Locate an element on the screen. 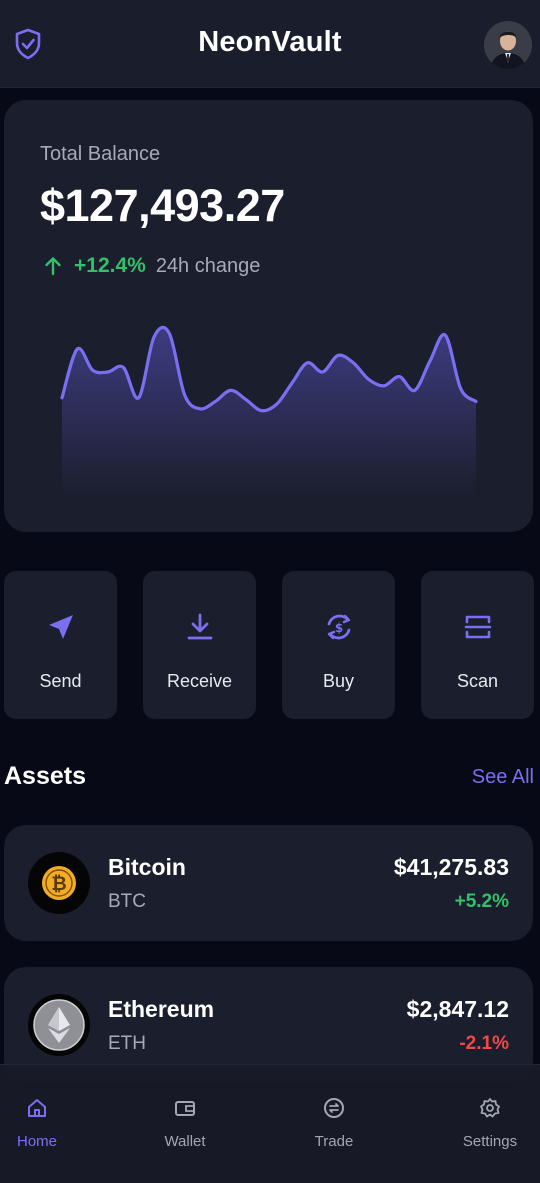 This screenshot has height=1183, width=540. nav-trade-label: Trade is located at coordinates (334, 1141).